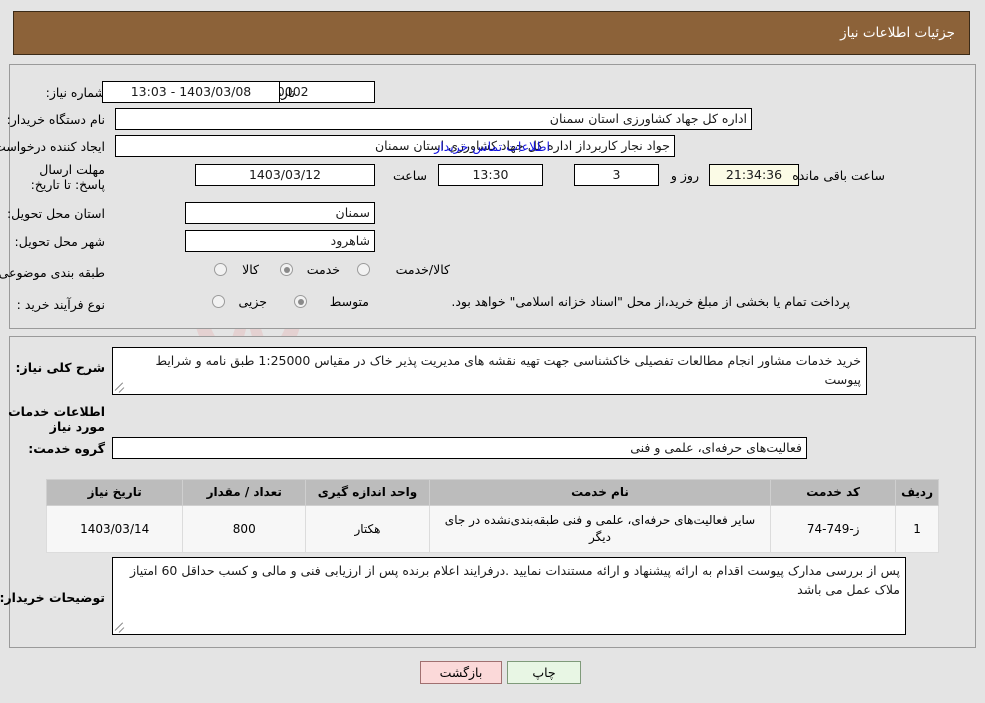 The height and width of the screenshot is (703, 985). What do you see at coordinates (280, 213) in the screenshot?
I see `delivery-province-value: سمنان` at bounding box center [280, 213].